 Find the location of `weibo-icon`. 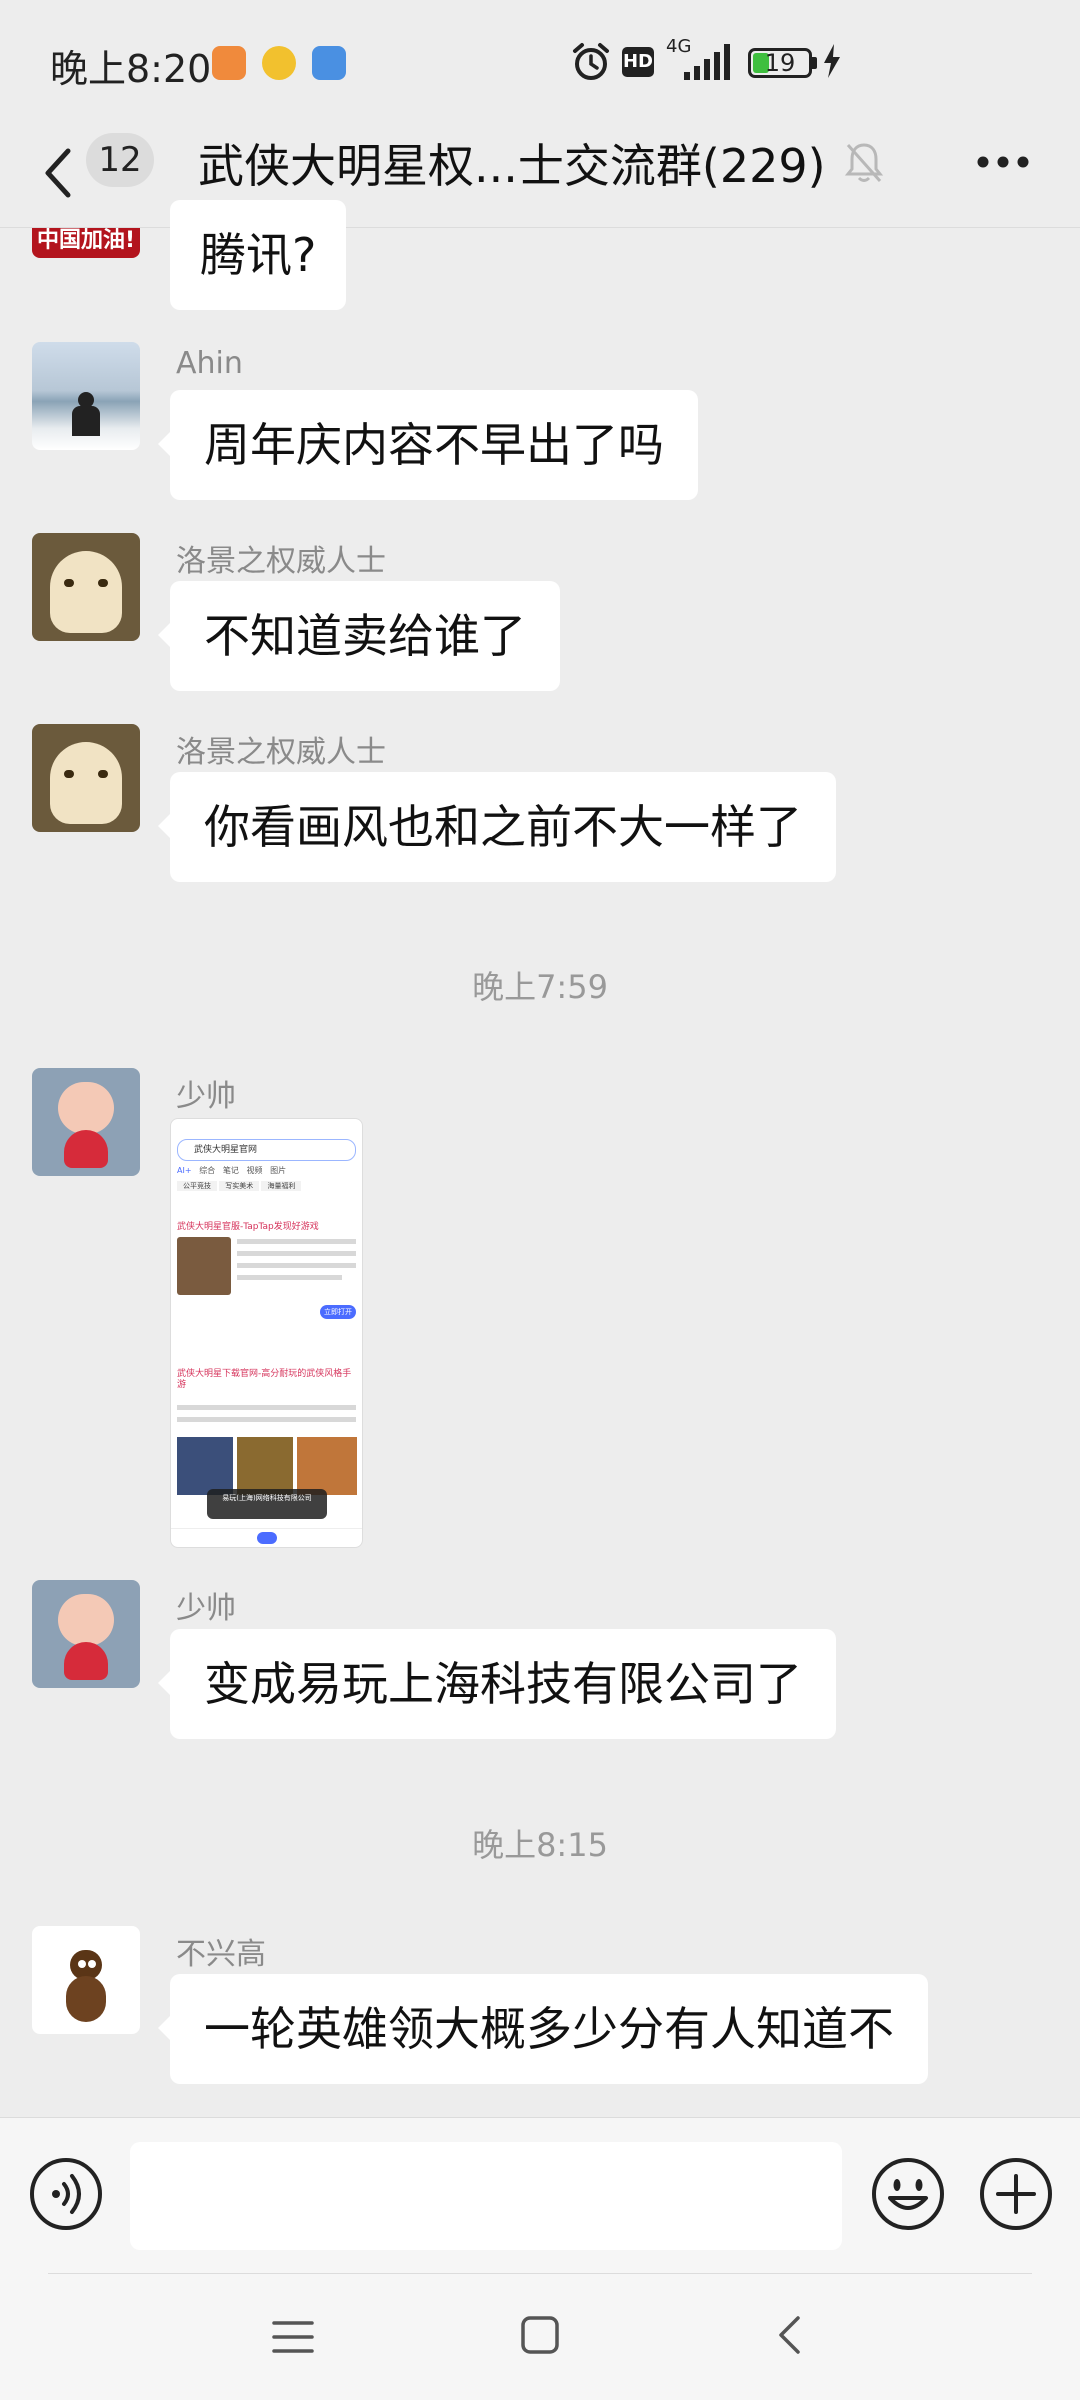

weibo-icon is located at coordinates (279, 63).